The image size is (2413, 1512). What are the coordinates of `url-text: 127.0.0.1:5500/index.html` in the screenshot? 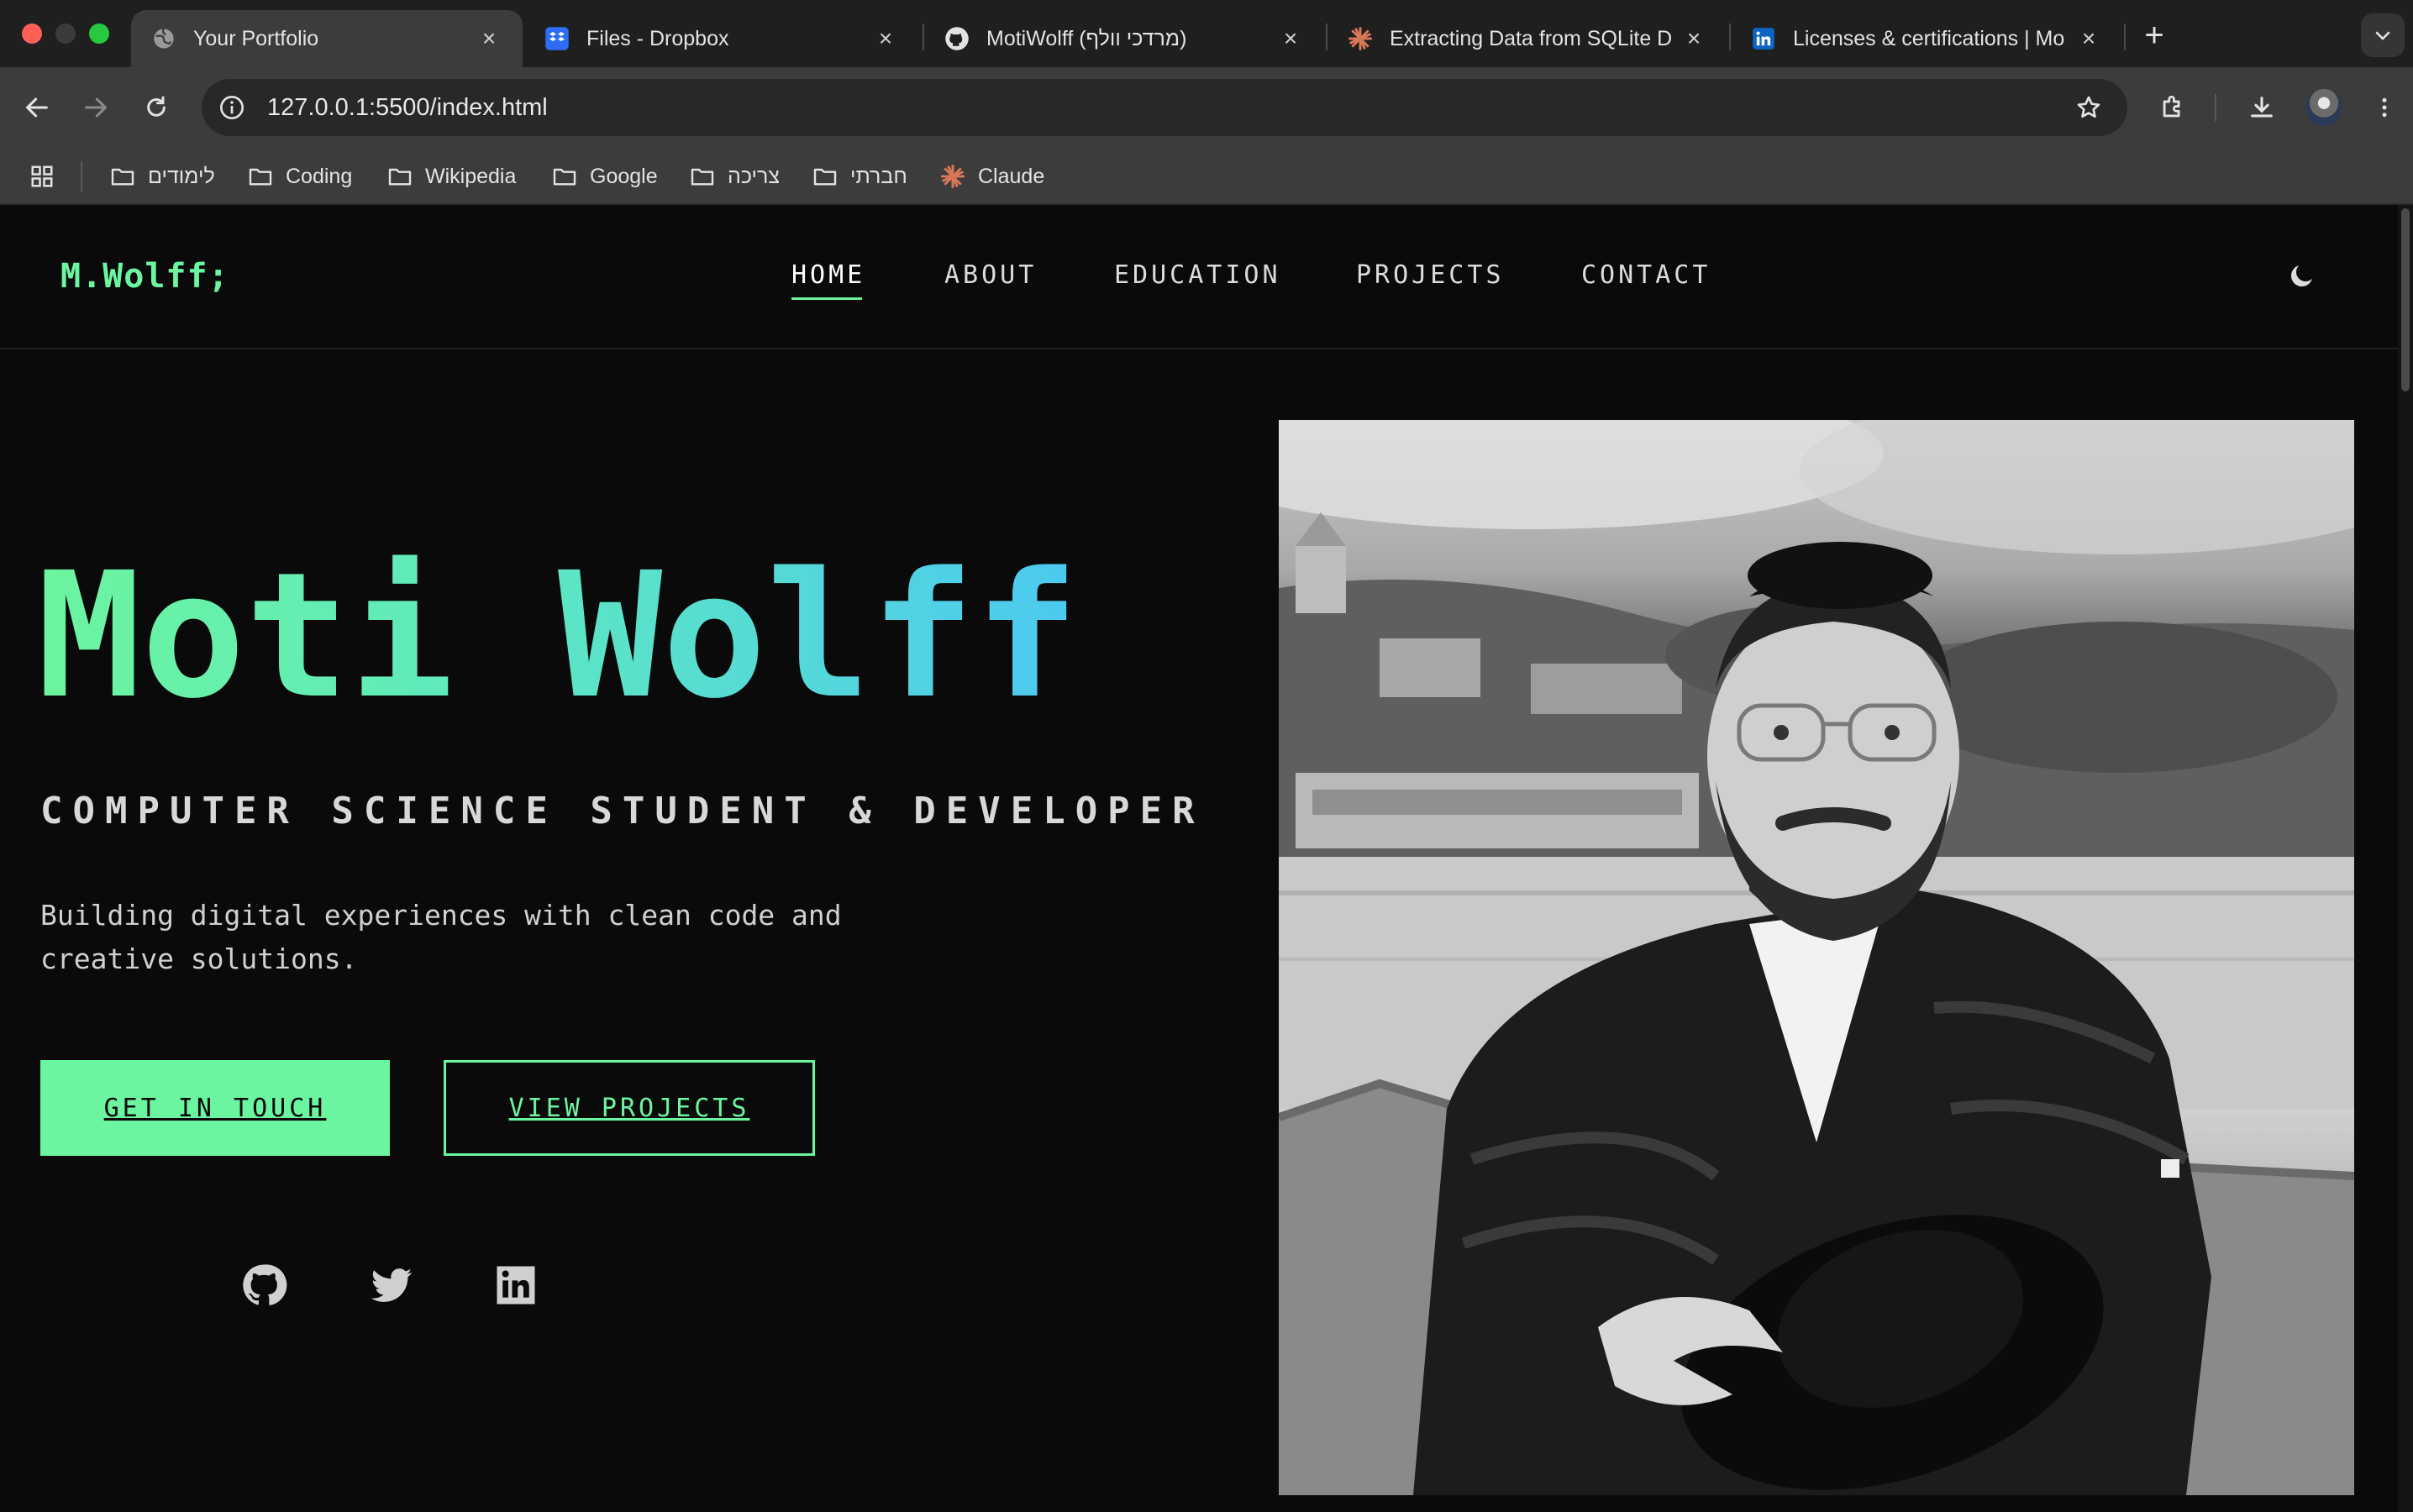 It's located at (407, 107).